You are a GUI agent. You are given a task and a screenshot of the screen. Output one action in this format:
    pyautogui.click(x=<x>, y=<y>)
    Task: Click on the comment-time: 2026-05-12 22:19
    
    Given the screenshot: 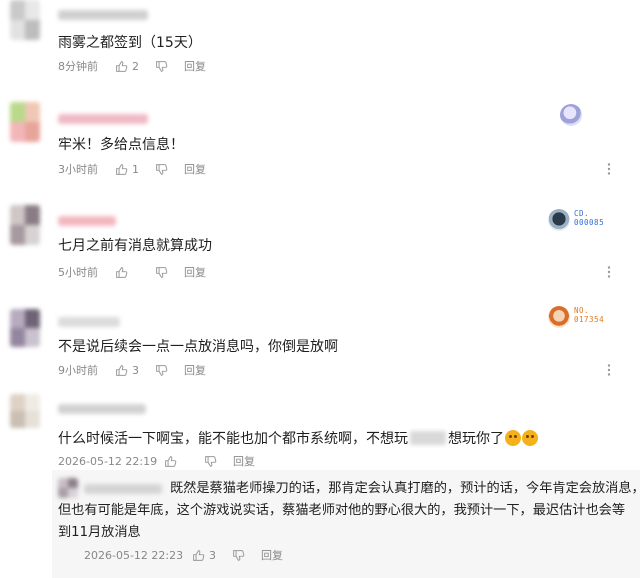 What is the action you would take?
    pyautogui.click(x=108, y=461)
    